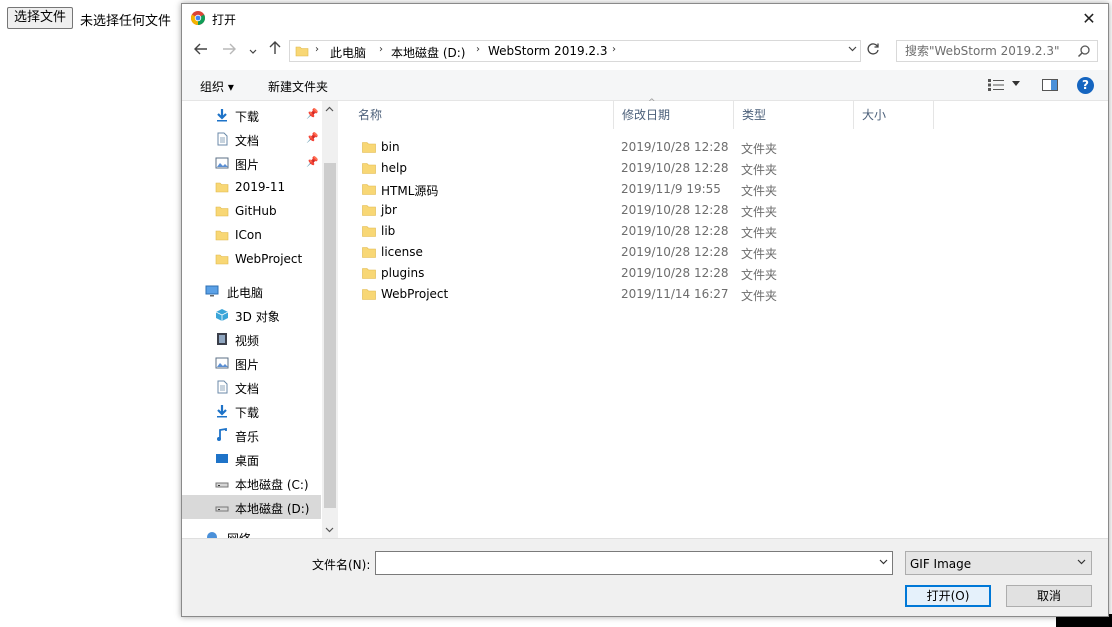 The height and width of the screenshot is (627, 1112). What do you see at coordinates (998, 563) in the screenshot?
I see `filetype-select: GIF Image` at bounding box center [998, 563].